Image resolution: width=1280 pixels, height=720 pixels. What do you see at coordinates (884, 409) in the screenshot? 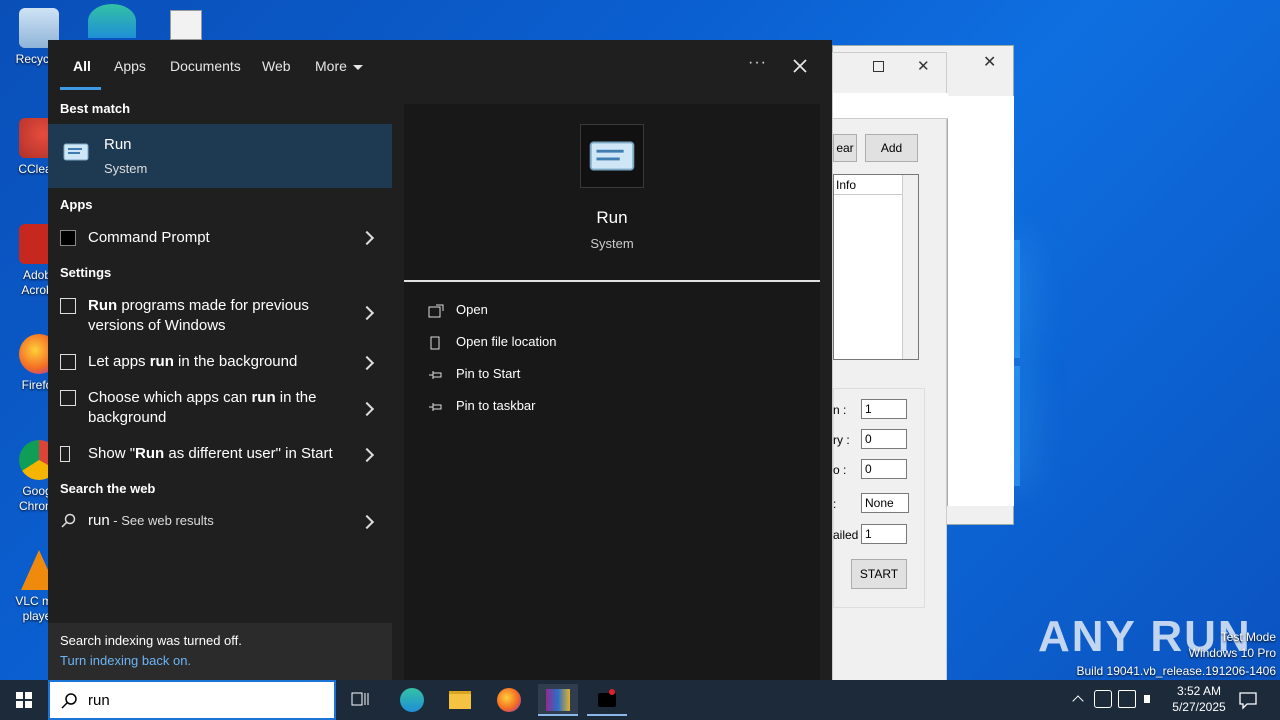
I see `count-field: 1` at bounding box center [884, 409].